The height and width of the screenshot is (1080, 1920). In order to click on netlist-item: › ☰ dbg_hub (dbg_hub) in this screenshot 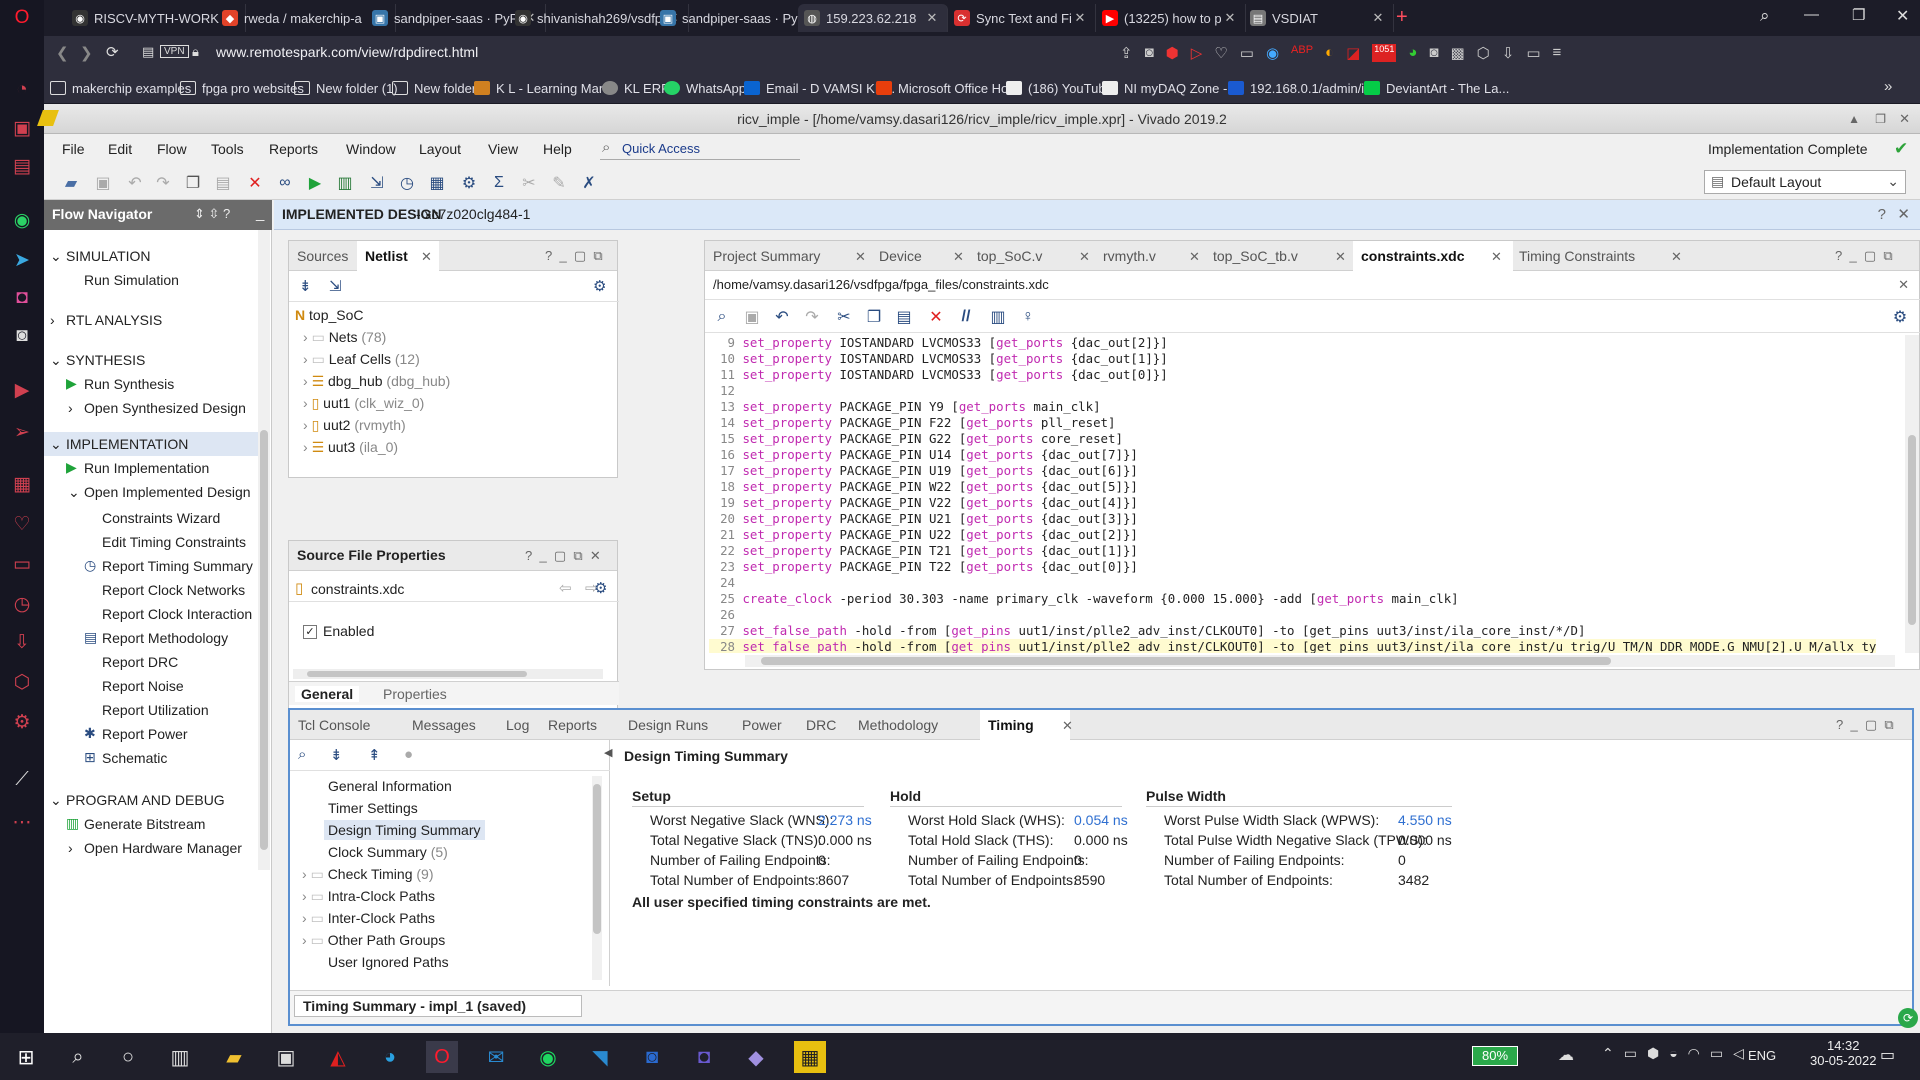, I will do `click(376, 381)`.